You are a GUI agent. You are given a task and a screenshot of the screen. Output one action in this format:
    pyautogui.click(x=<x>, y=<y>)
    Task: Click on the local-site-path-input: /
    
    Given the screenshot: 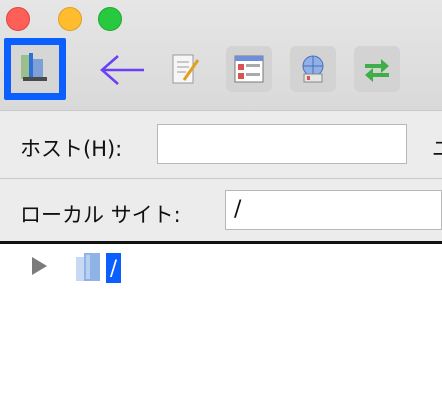 What is the action you would take?
    pyautogui.click(x=333, y=210)
    